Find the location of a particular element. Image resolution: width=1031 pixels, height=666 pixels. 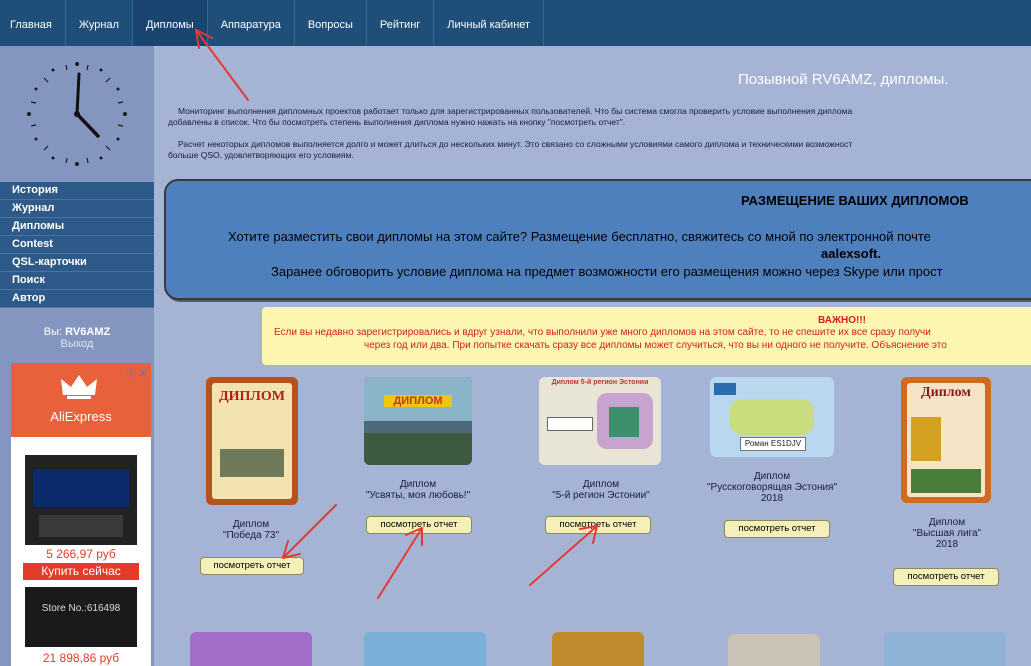

ad-brand: AliExpress is located at coordinates (81, 416).